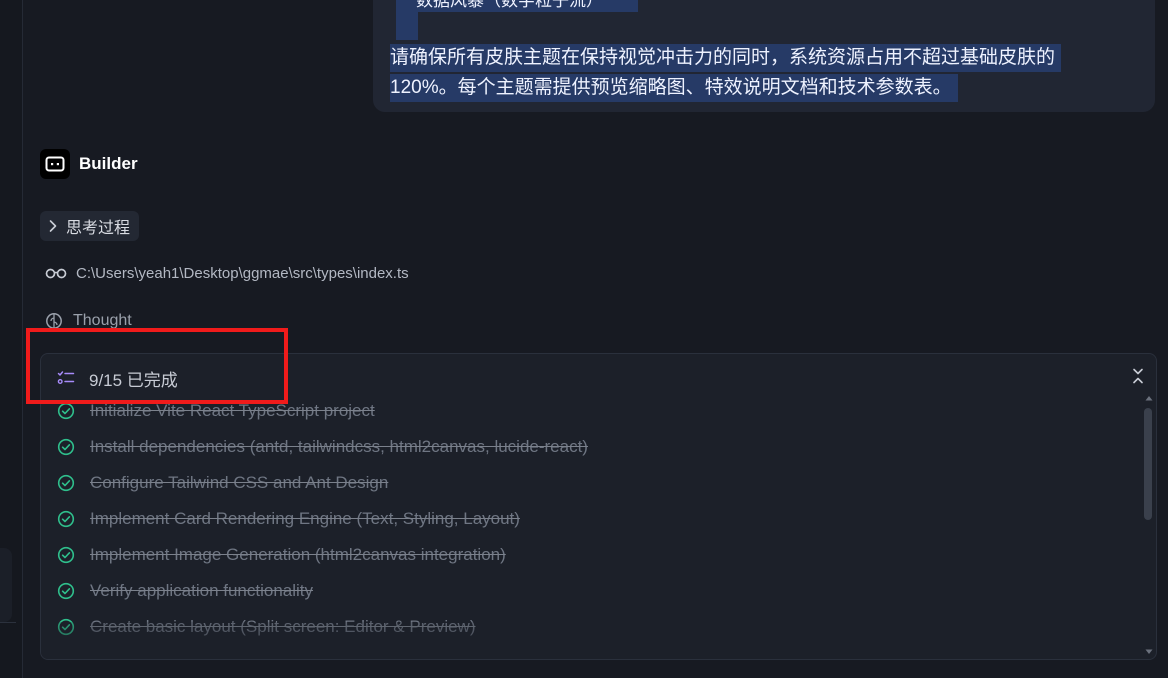 This screenshot has height=678, width=1168. I want to click on left-rail, so click(11, 339).